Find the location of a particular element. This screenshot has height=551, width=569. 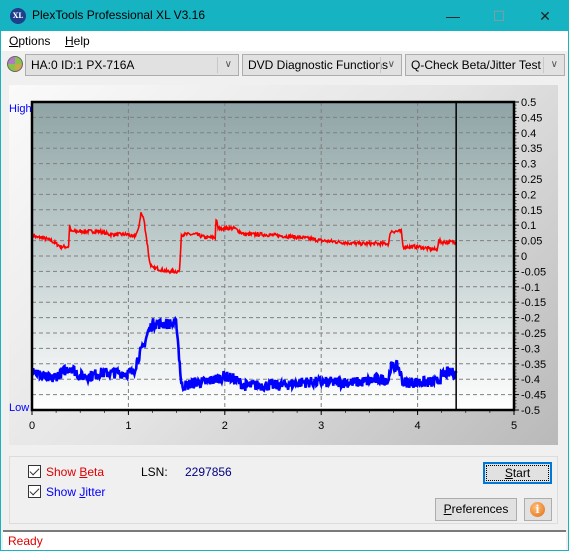

menu-help-label: elp is located at coordinates (81, 41).